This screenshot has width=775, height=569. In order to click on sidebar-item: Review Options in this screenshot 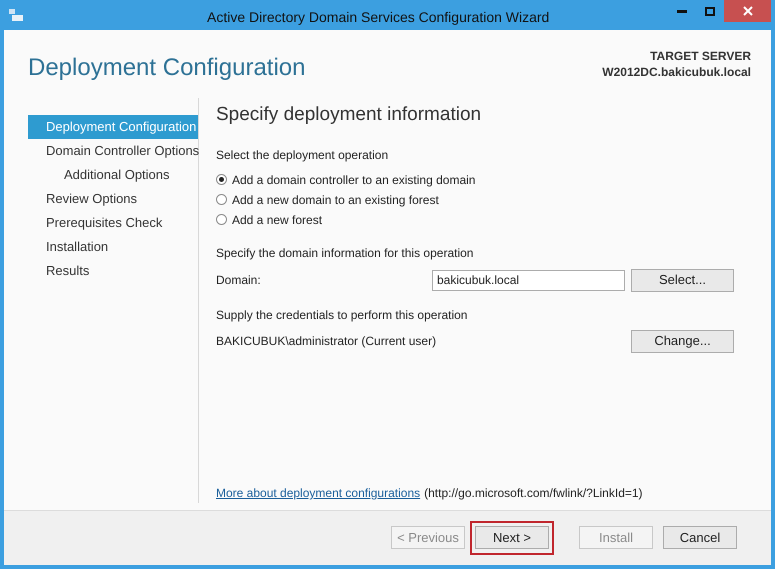, I will do `click(113, 199)`.